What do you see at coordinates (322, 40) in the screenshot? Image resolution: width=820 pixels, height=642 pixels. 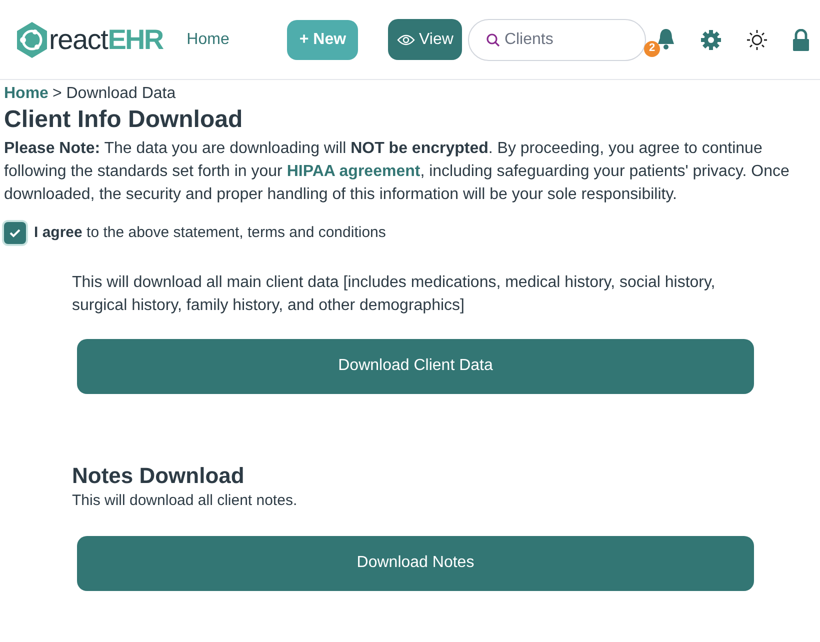 I see `new-button: + New` at bounding box center [322, 40].